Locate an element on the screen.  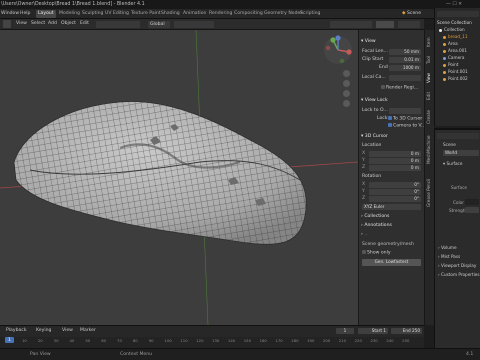
section-view-lock-title: View Lock is located at coordinates (376, 100).